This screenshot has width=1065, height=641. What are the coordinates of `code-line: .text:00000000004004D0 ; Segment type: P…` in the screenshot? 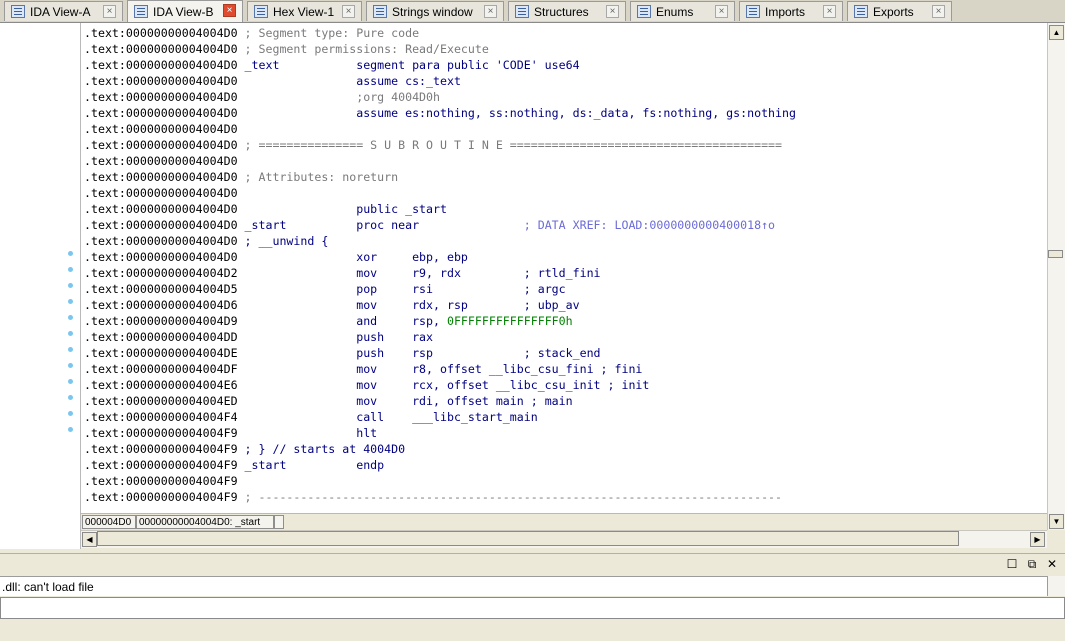 It's located at (251, 33).